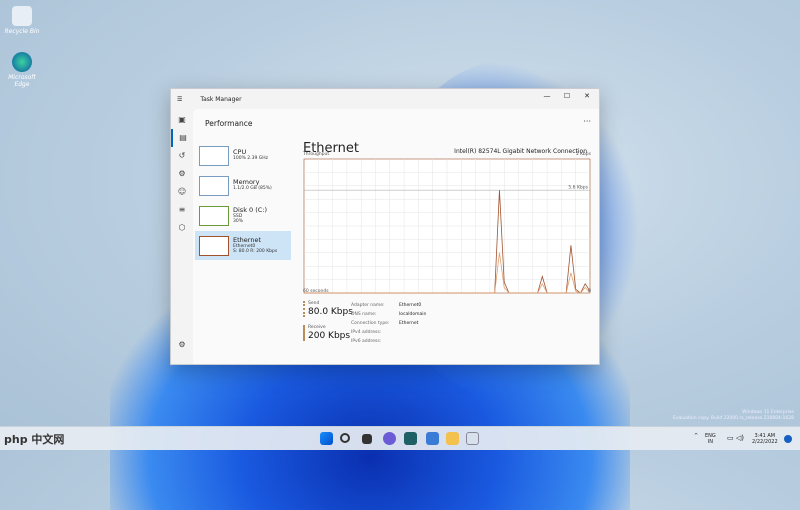 Image resolution: width=800 pixels, height=510 pixels. I want to click on prop-value: localdomain, so click(413, 314).